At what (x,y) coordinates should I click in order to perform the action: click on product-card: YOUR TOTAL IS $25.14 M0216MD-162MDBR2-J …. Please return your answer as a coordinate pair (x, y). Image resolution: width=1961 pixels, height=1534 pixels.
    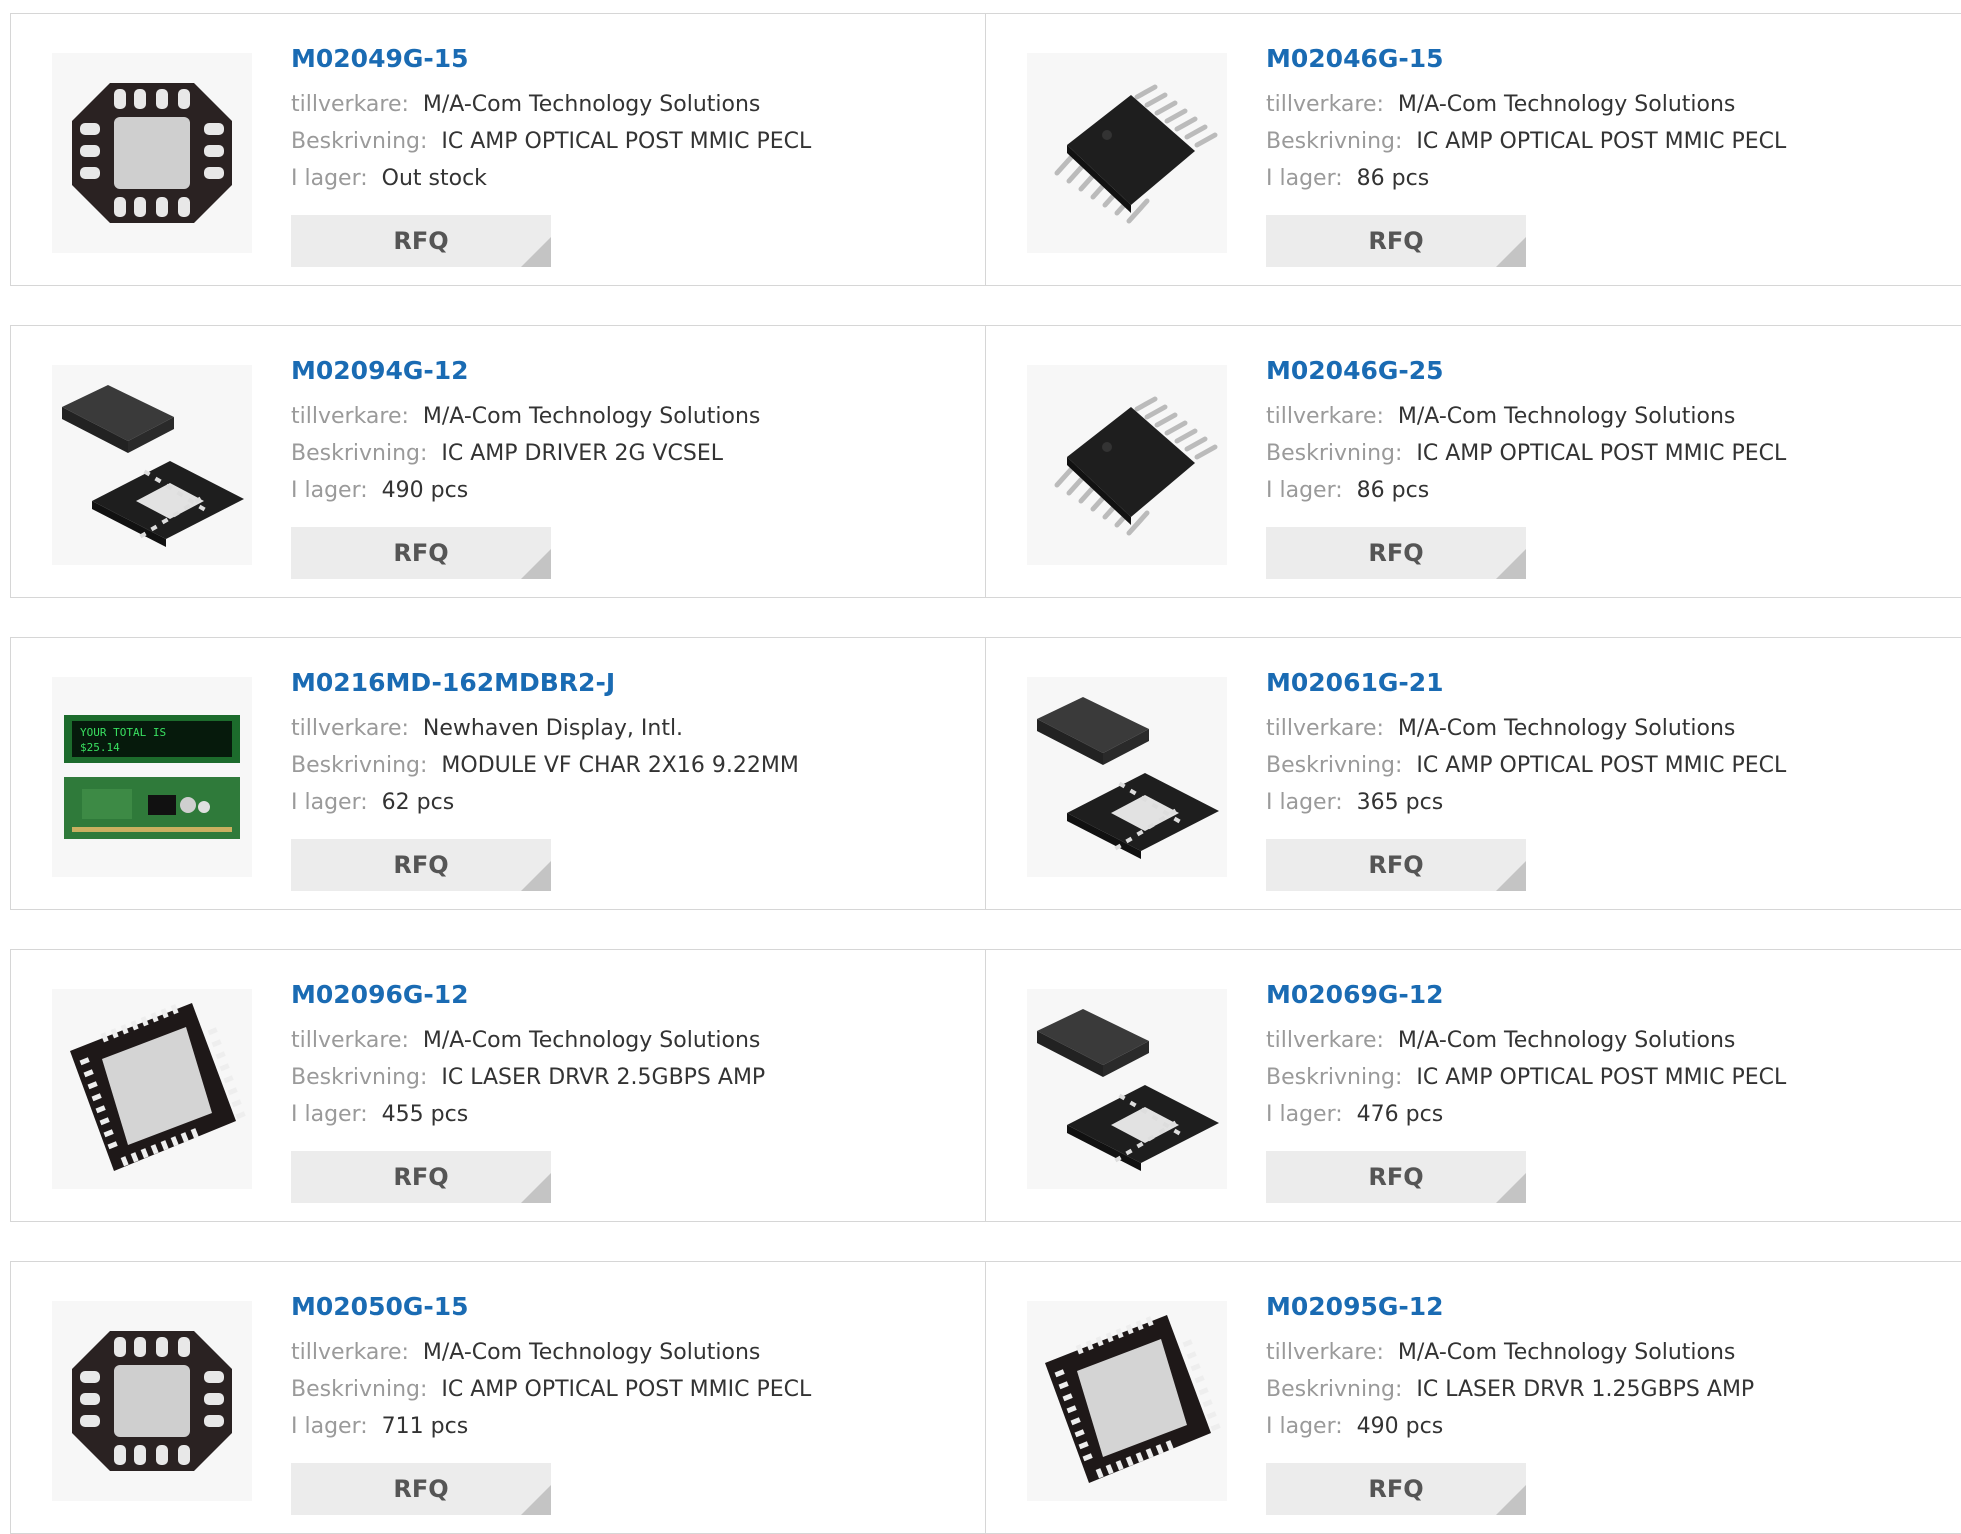
    Looking at the image, I should click on (498, 773).